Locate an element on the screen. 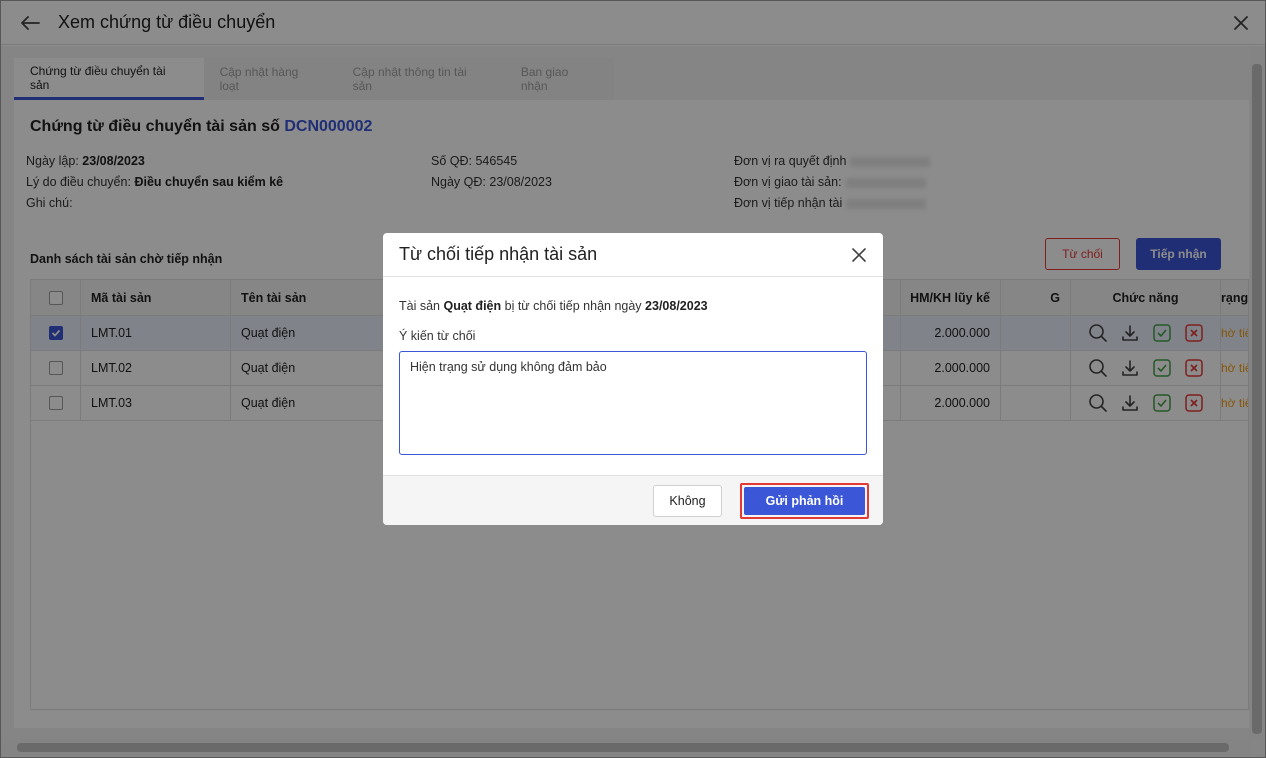 The image size is (1266, 758). dialog-title: Từ chối tiếp nhận tài sản is located at coordinates (498, 254).